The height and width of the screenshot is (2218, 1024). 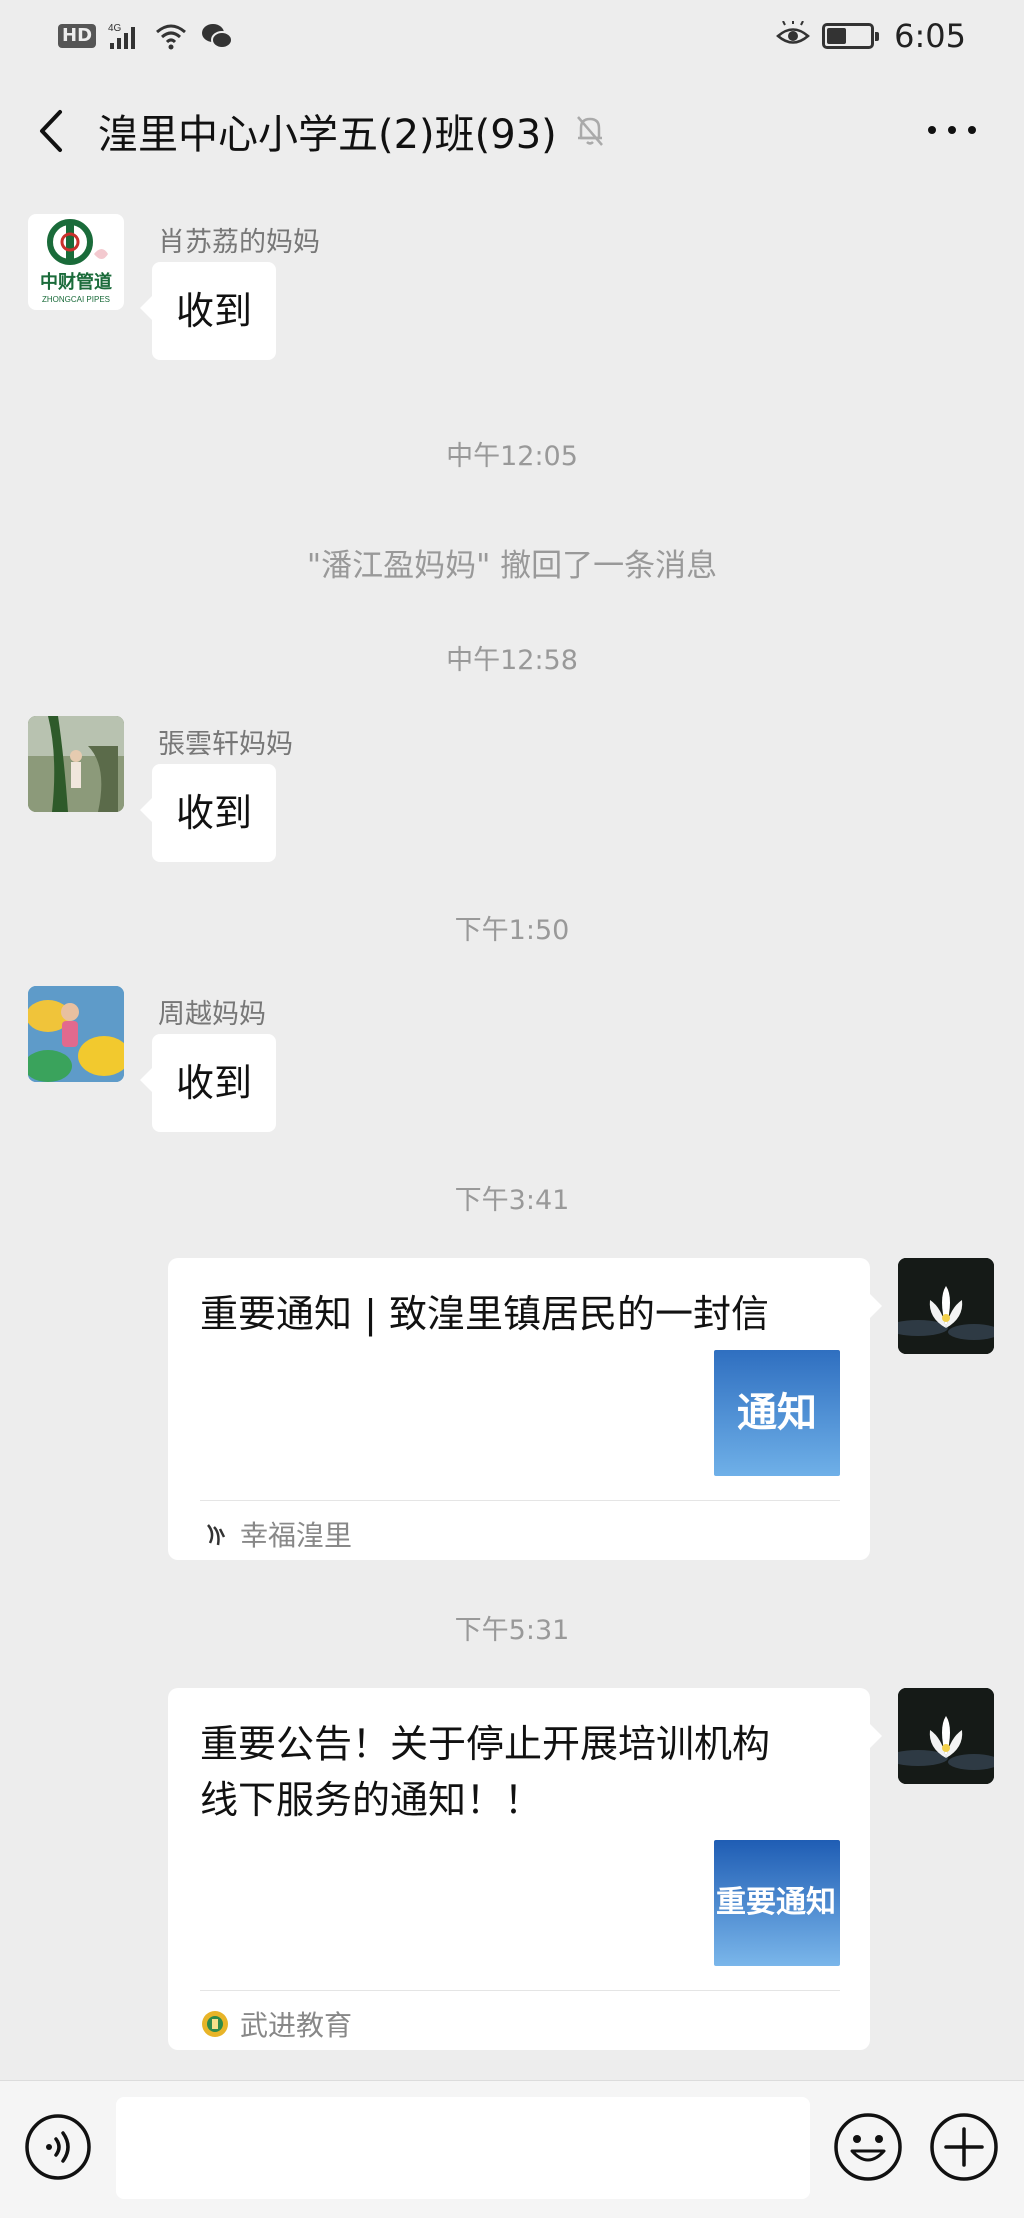 I want to click on card-source: 武进教育, so click(x=276, y=2024).